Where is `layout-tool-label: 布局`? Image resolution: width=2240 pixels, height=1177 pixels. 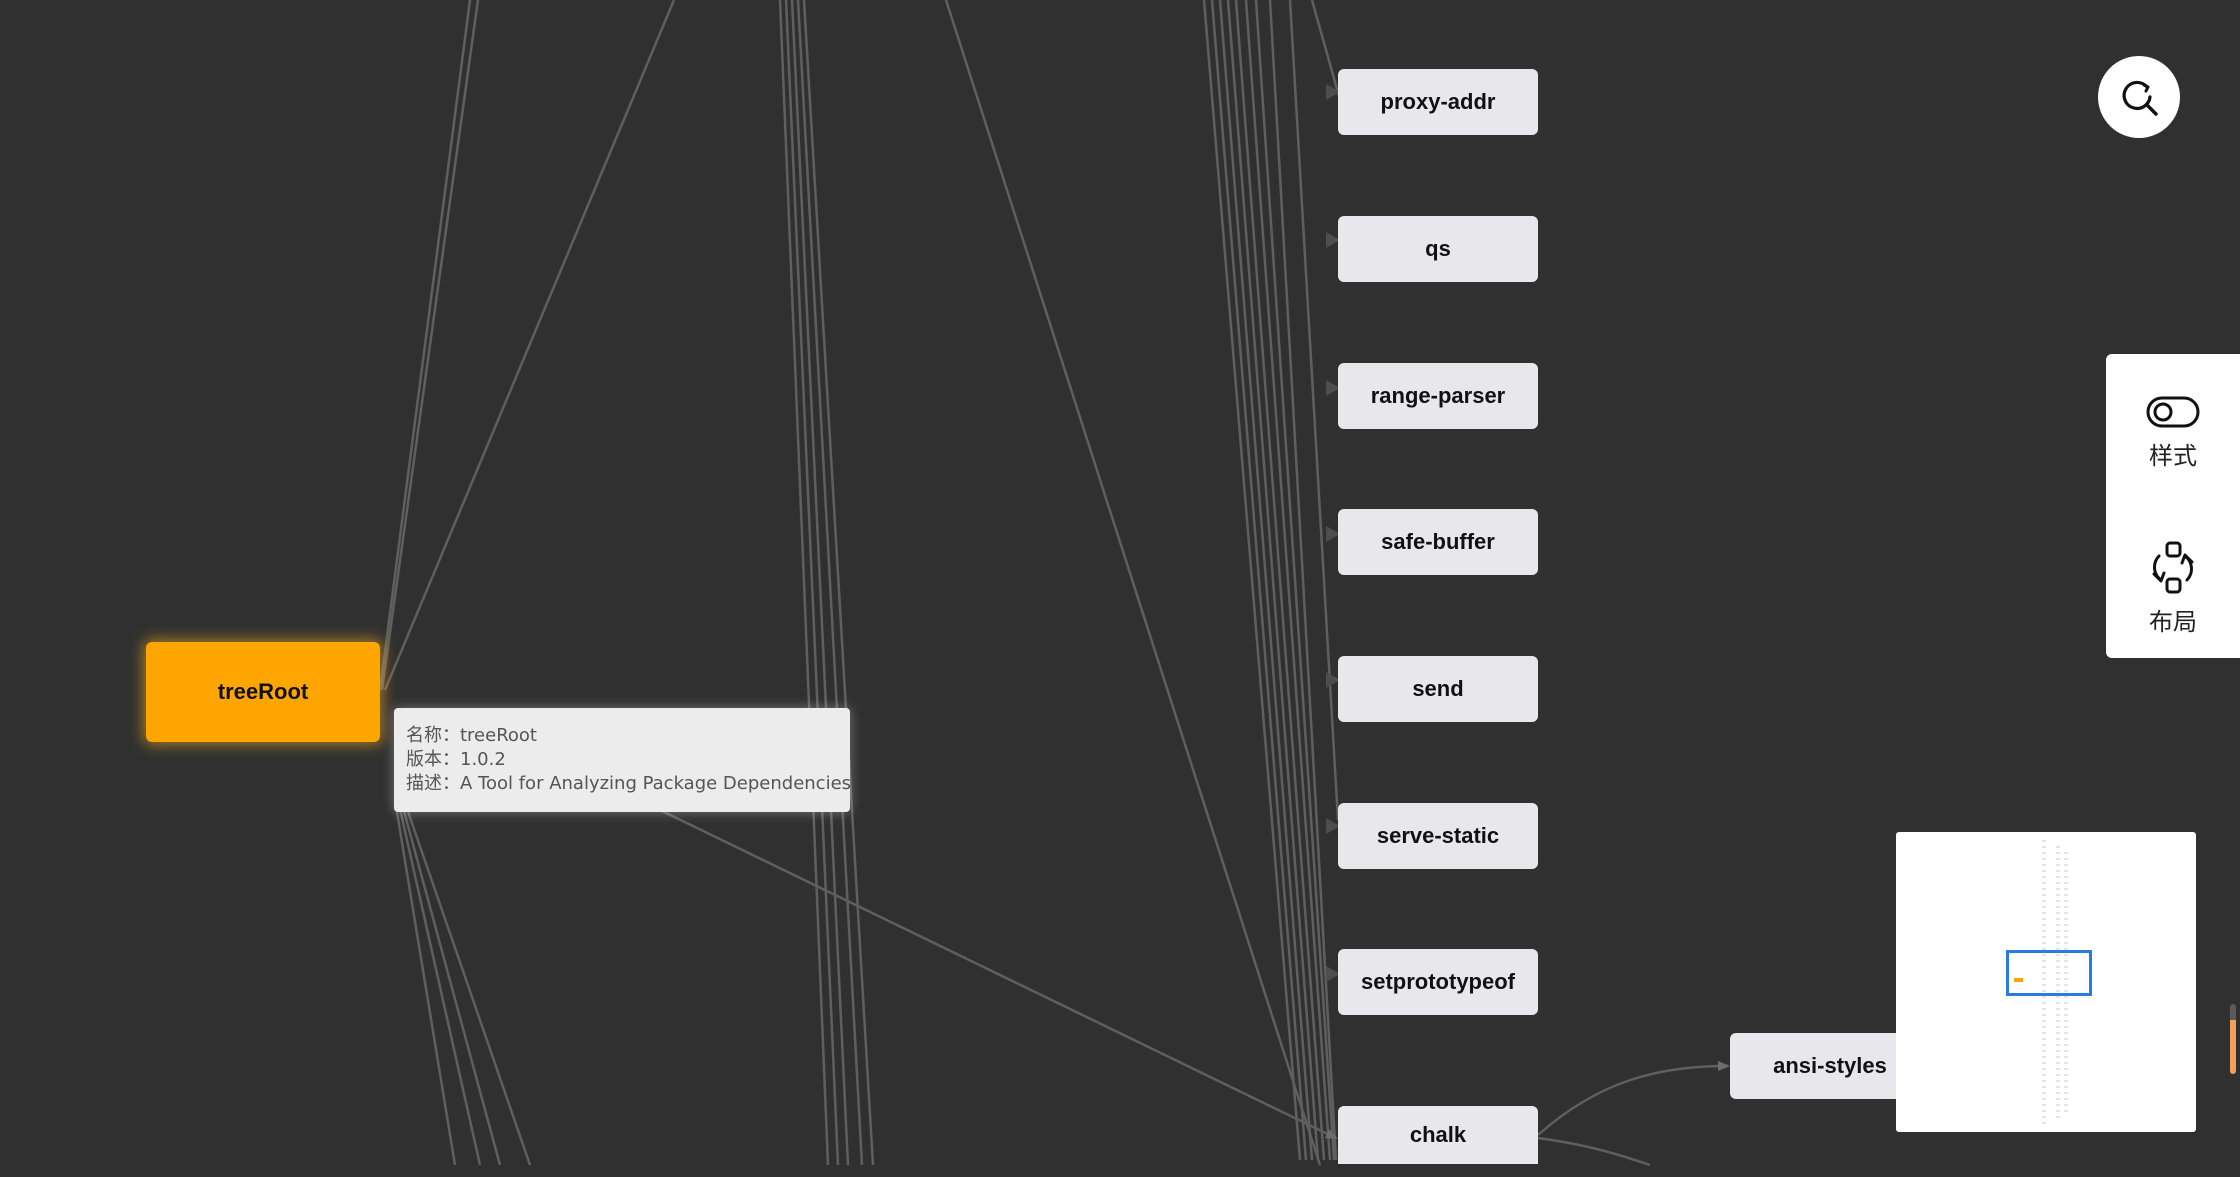 layout-tool-label: 布局 is located at coordinates (2173, 622).